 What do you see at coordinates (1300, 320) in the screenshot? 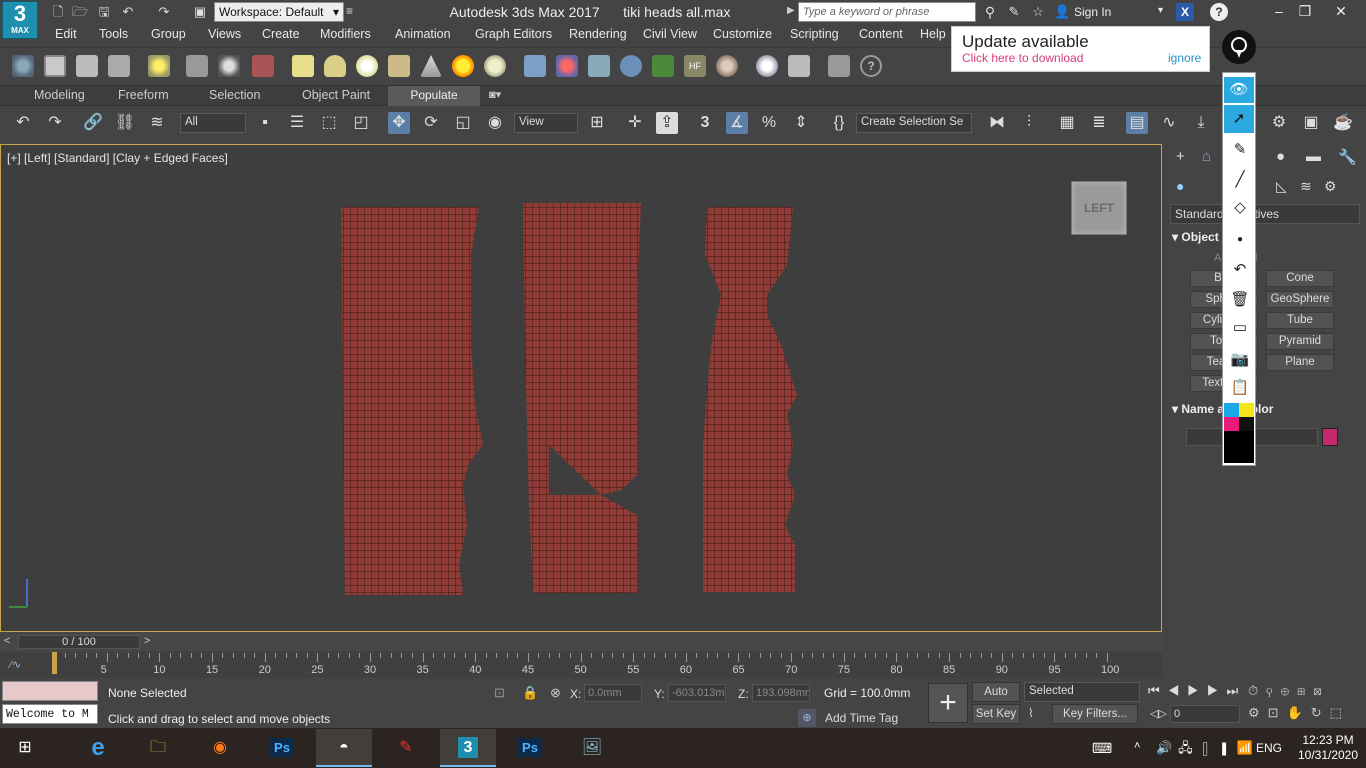
I see `tube-button: Tube` at bounding box center [1300, 320].